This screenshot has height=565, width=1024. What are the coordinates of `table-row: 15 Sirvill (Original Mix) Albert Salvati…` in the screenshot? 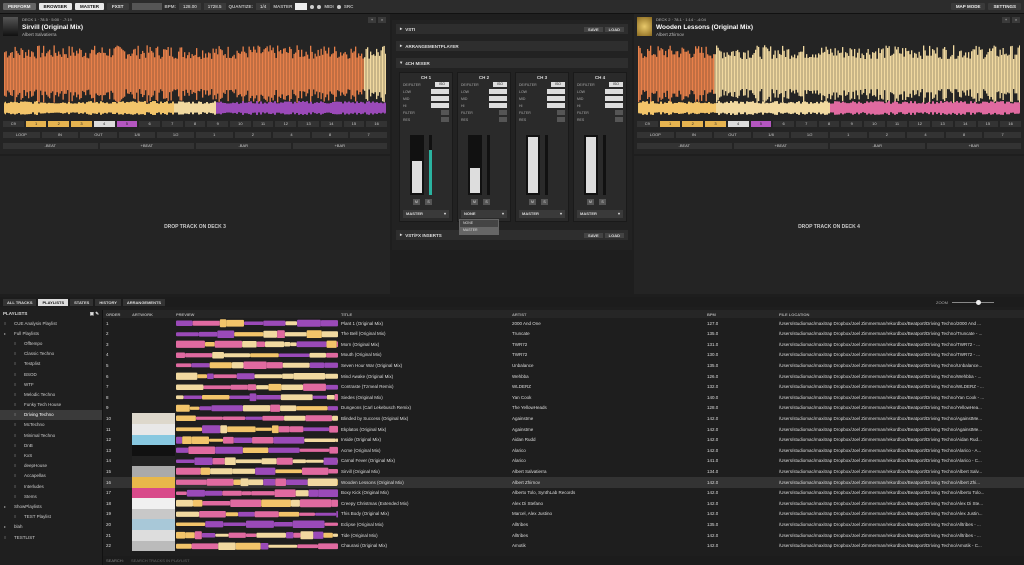 It's located at (563, 471).